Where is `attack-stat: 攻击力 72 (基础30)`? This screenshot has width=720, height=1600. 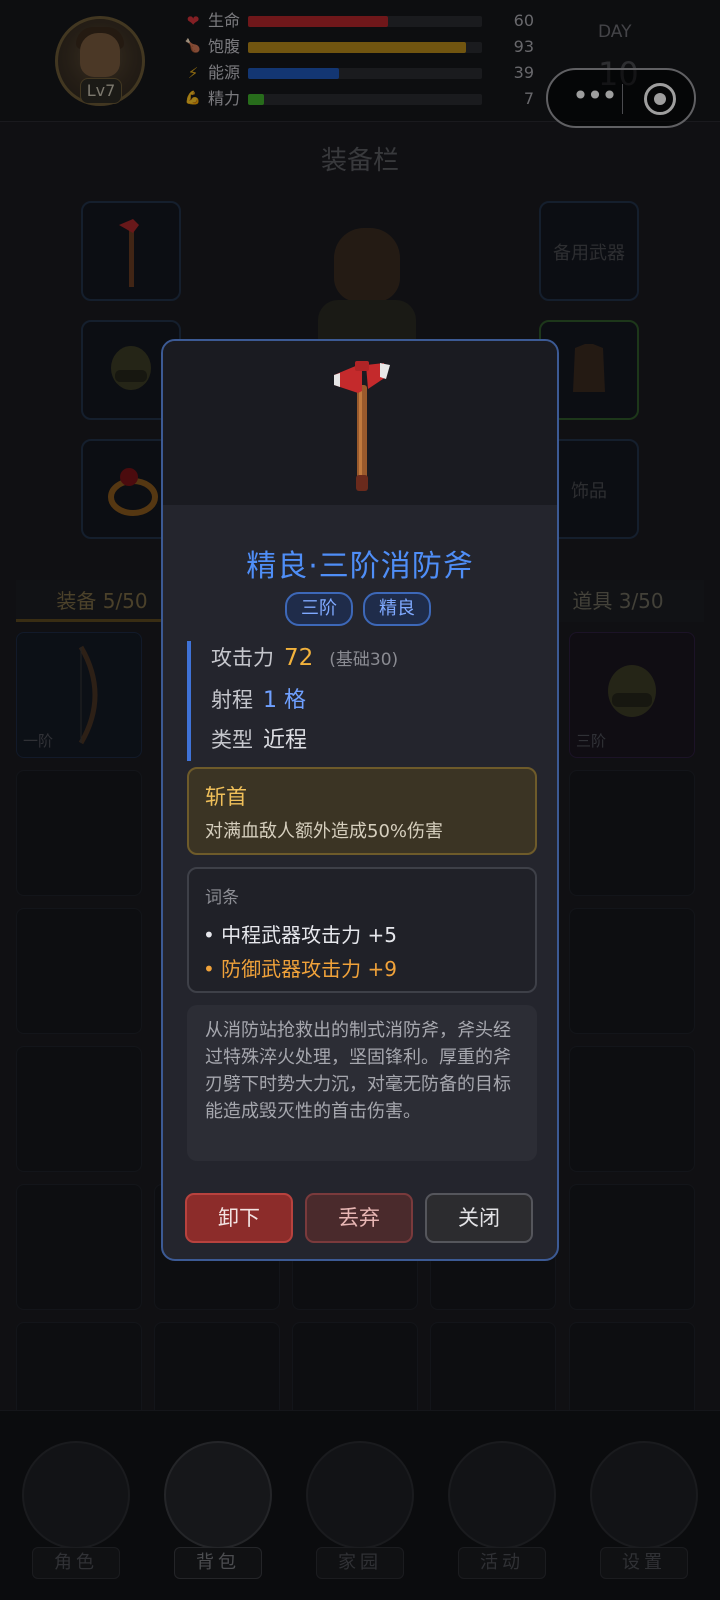 attack-stat: 攻击力 72 (基础30) is located at coordinates (304, 658).